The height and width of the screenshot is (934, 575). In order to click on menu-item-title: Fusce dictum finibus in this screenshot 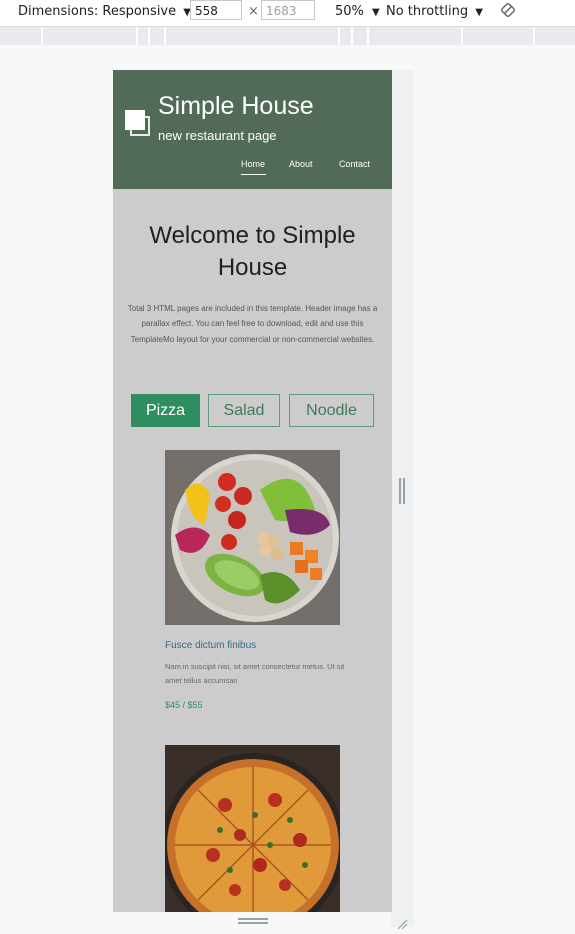, I will do `click(210, 645)`.